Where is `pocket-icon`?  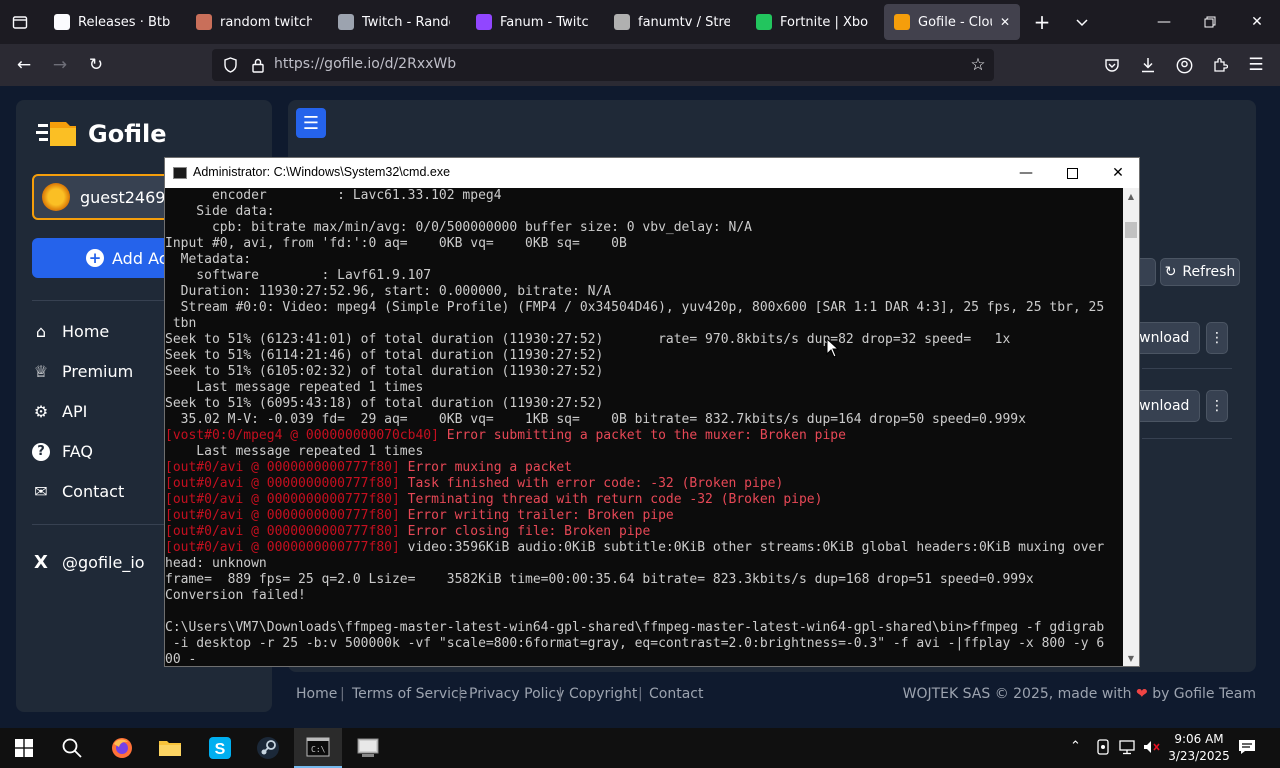
pocket-icon is located at coordinates (1112, 65).